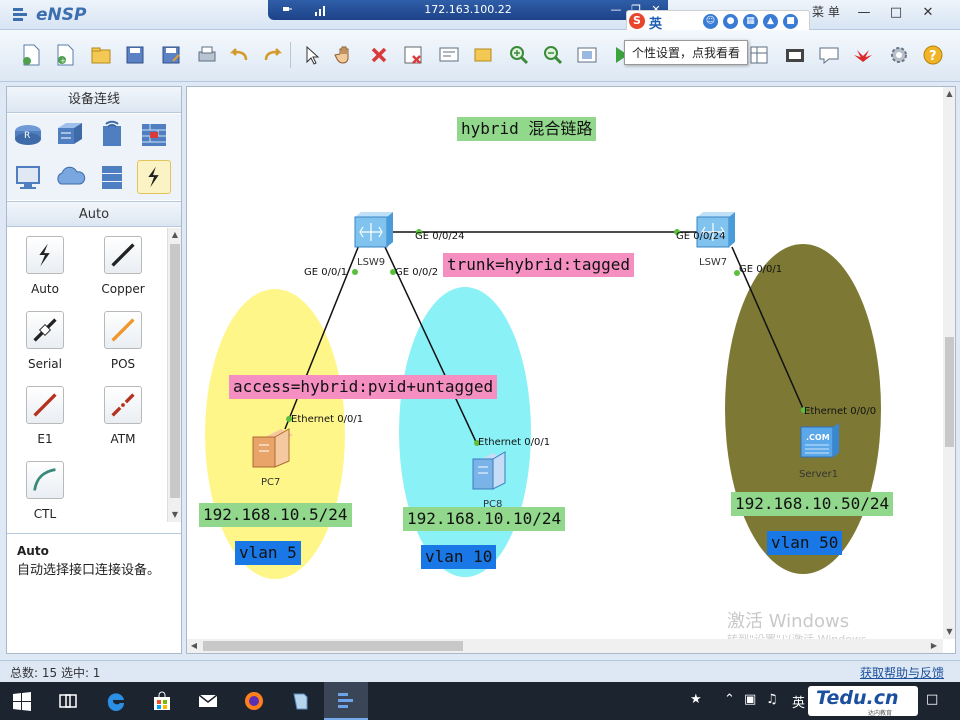 This screenshot has width=960, height=720. What do you see at coordinates (484, 519) in the screenshot?
I see `pc8-ip-label: 192.168.10.10/24` at bounding box center [484, 519].